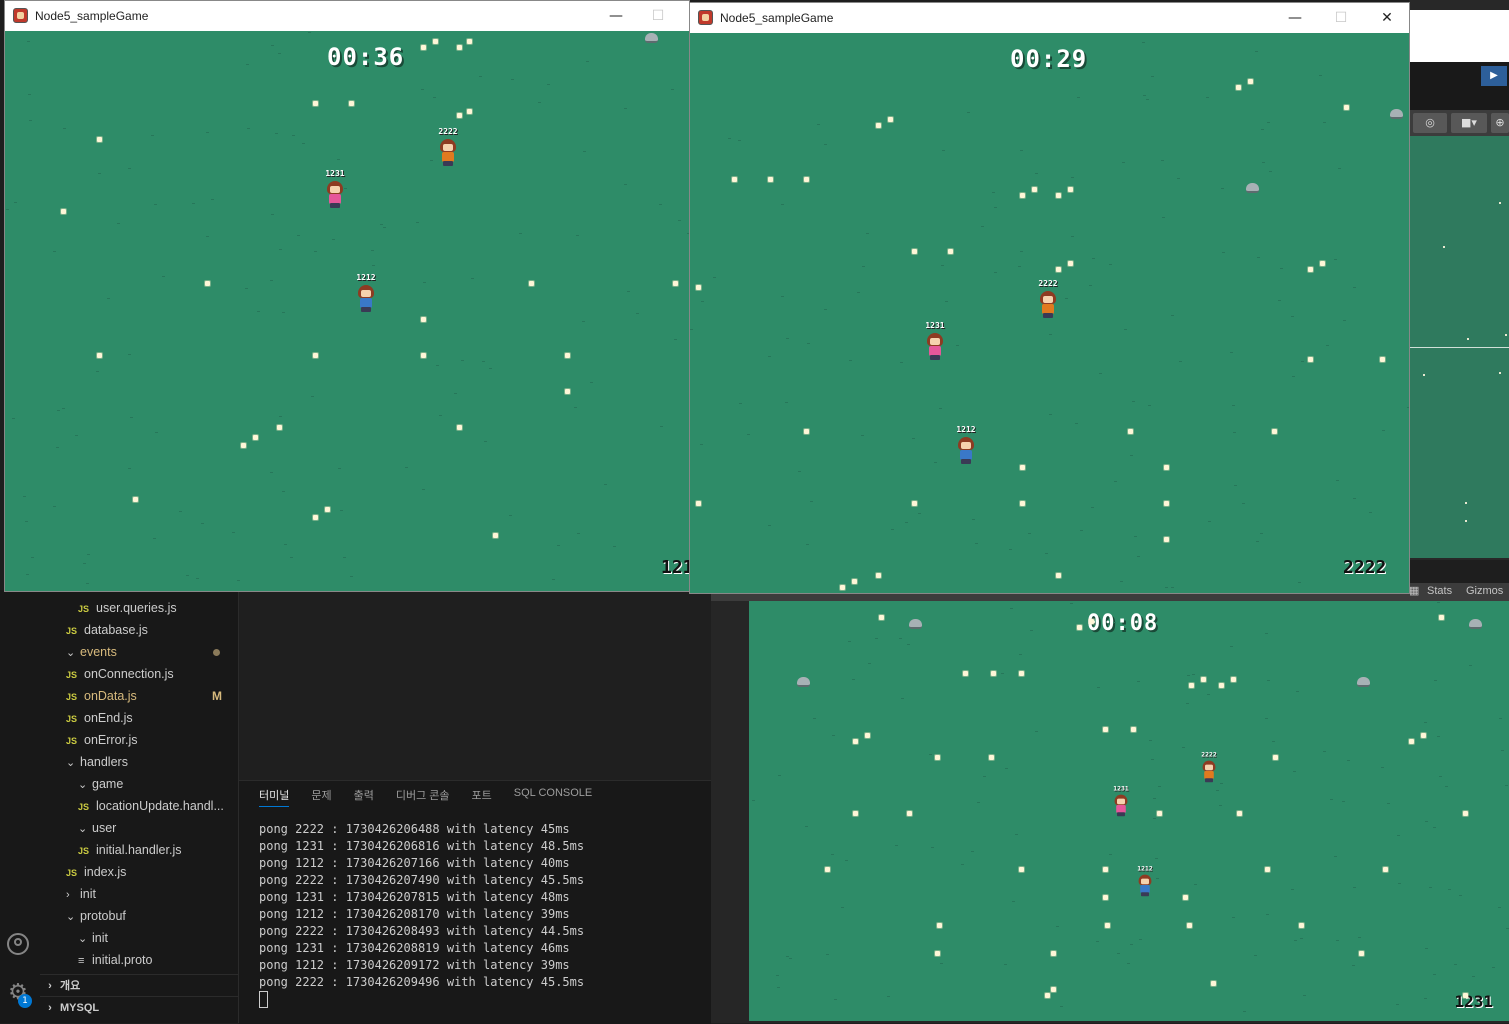 The height and width of the screenshot is (1024, 1509). Describe the element at coordinates (139, 784) in the screenshot. I see `explorer-folder: ⌄ game` at that location.